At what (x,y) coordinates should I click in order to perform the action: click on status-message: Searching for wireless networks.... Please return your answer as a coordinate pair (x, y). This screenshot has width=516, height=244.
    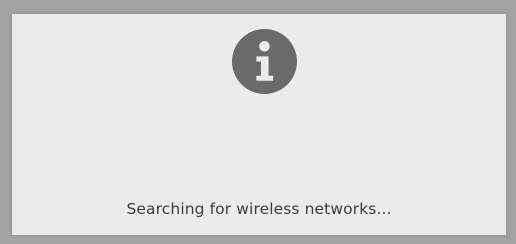
    Looking at the image, I should click on (259, 209).